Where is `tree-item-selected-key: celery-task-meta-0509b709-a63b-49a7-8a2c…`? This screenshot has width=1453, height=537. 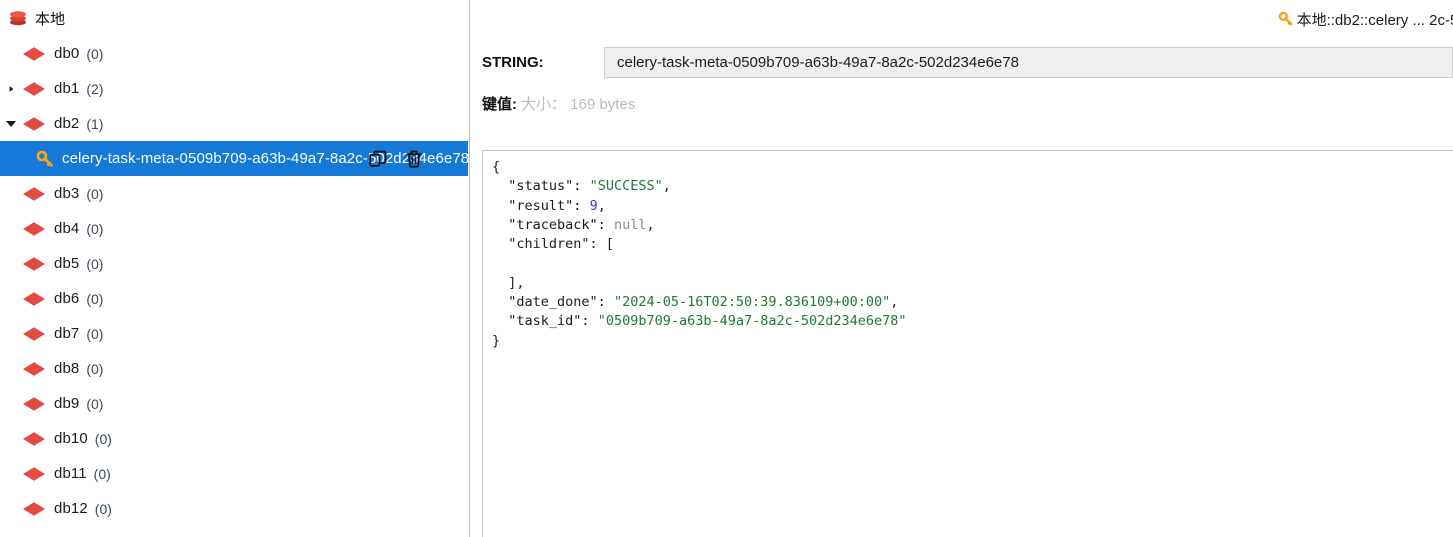 tree-item-selected-key: celery-task-meta-0509b709-a63b-49a7-8a2c… is located at coordinates (234, 158).